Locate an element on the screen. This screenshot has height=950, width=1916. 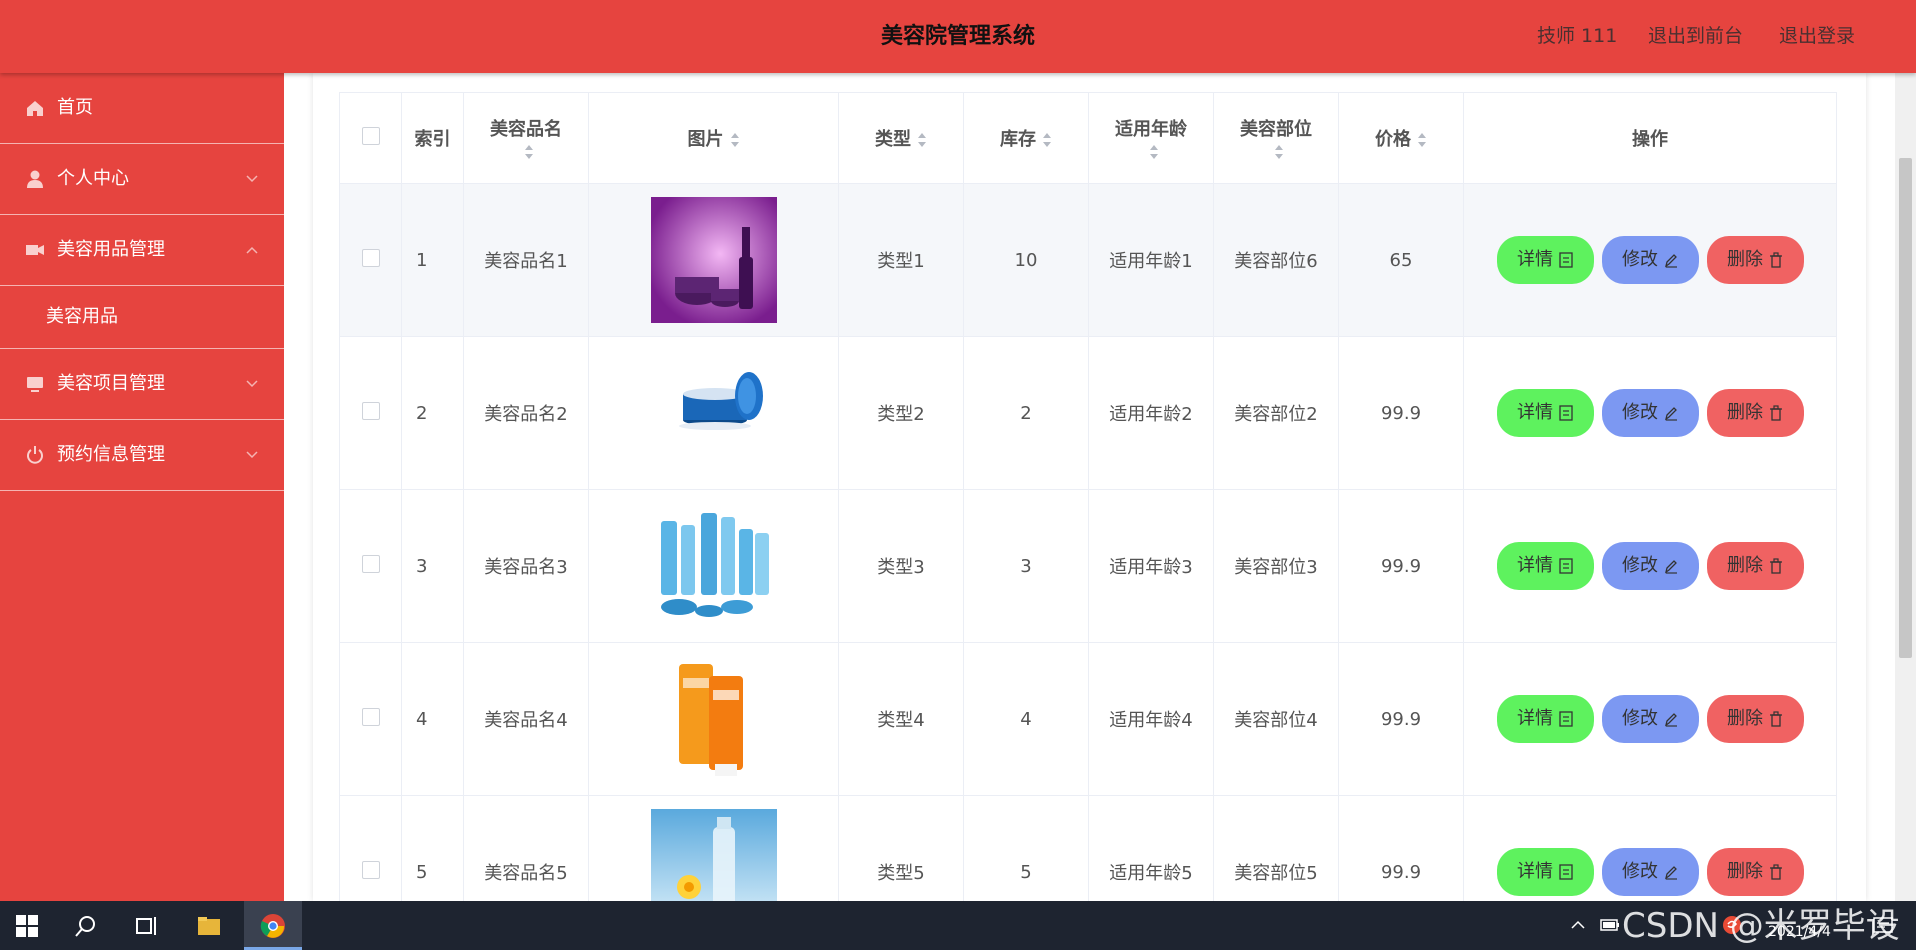
row-index: 1 is located at coordinates (432, 260).